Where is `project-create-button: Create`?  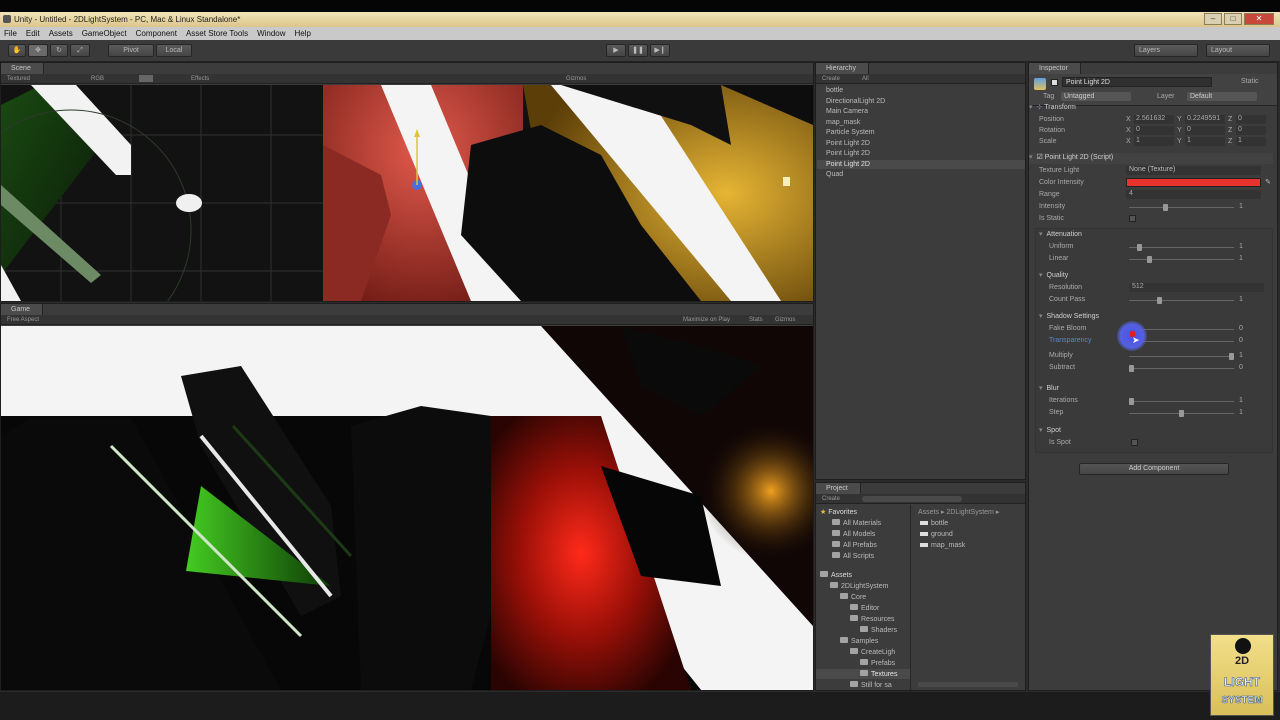
project-create-button: Create is located at coordinates (831, 499).